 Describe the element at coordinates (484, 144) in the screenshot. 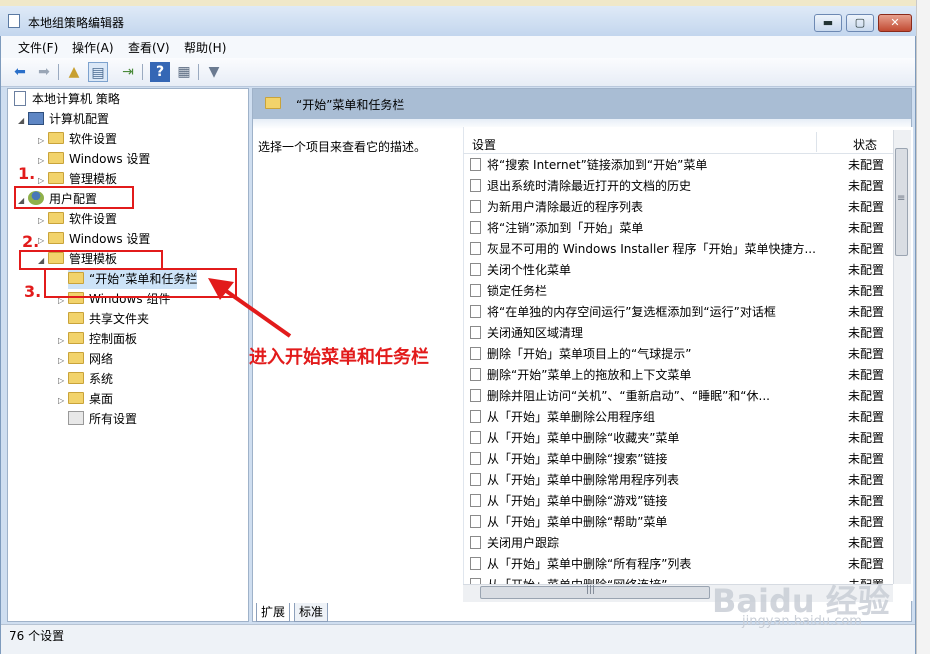

I see `column-setting: 设置` at that location.